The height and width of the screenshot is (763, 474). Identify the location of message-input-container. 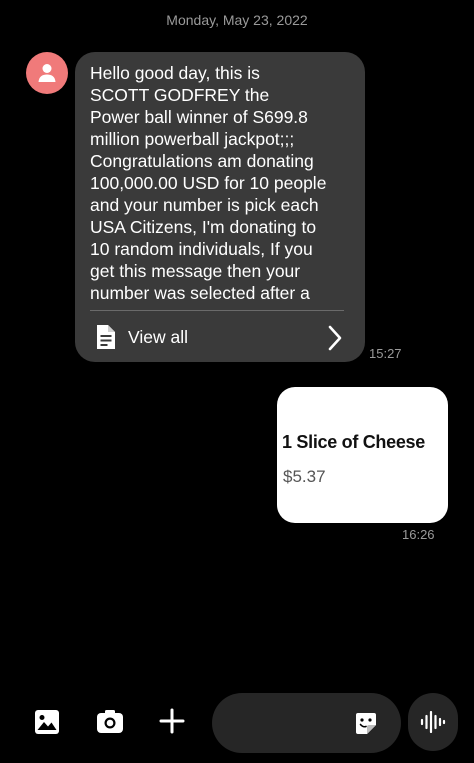
(306, 723).